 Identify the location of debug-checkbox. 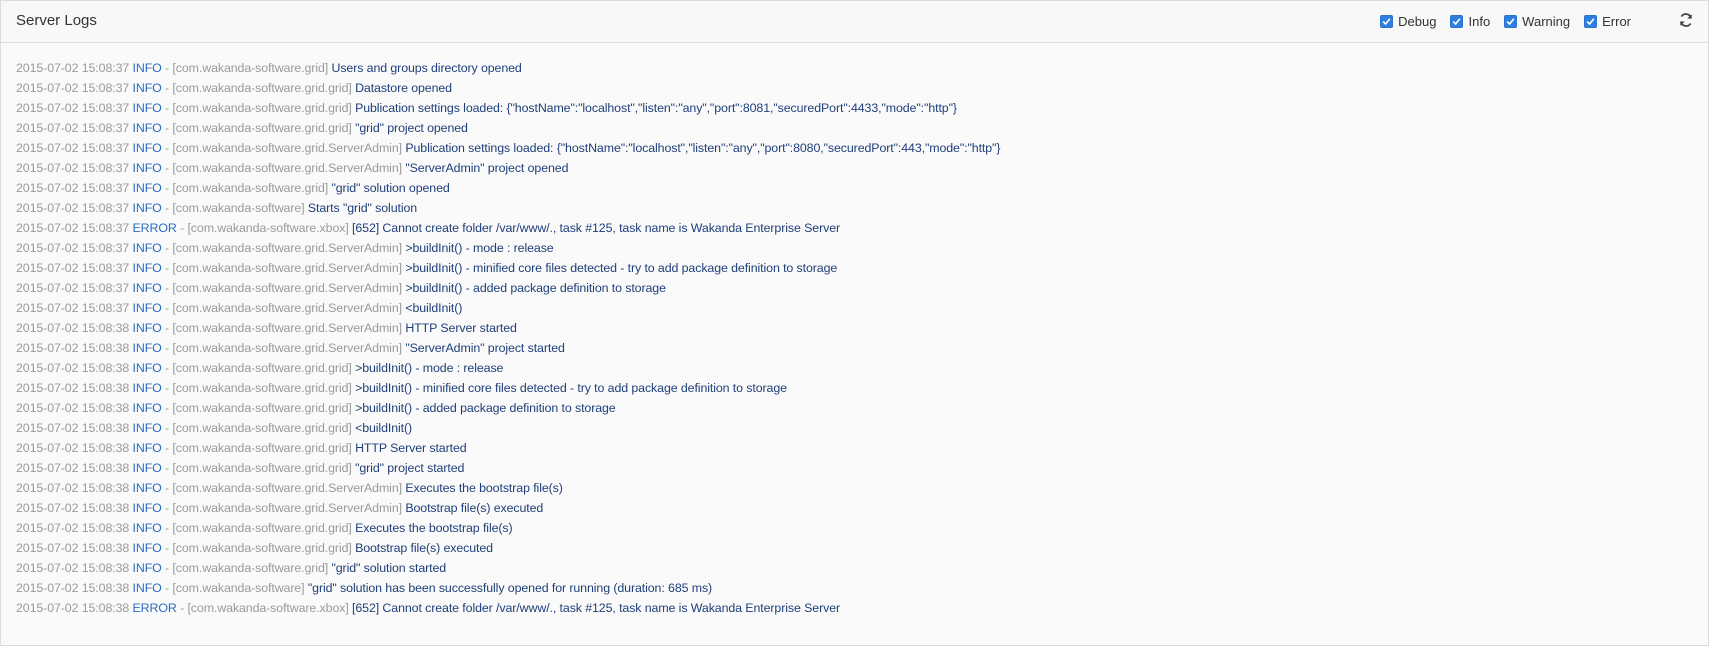
(1387, 21).